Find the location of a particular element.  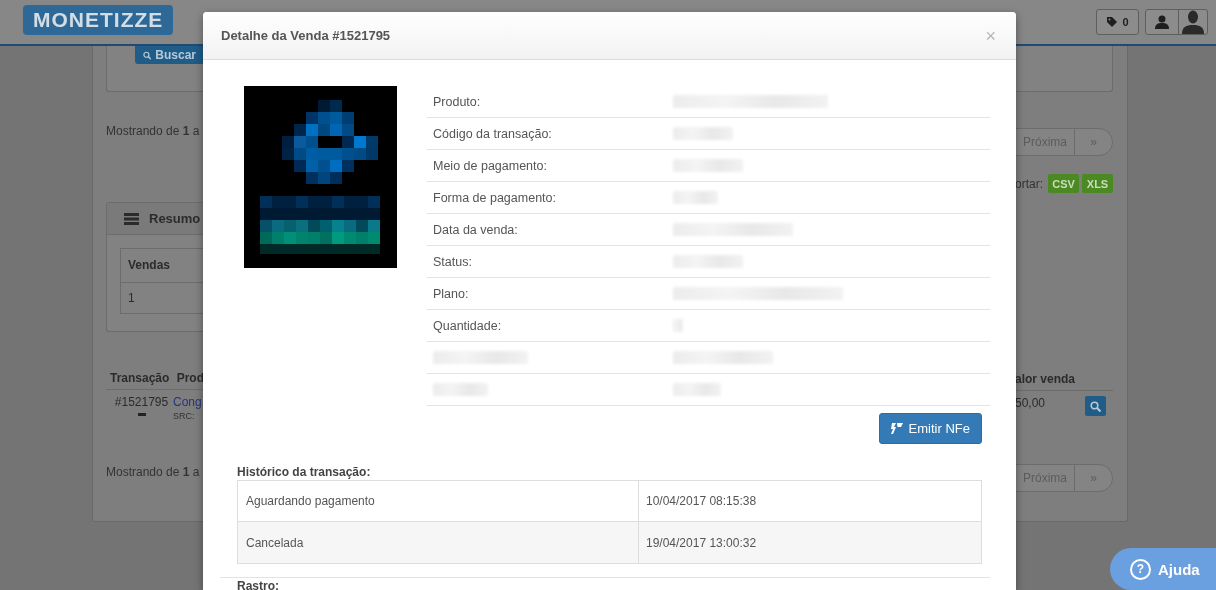

export-label: ortar: is located at coordinates (1029, 184).